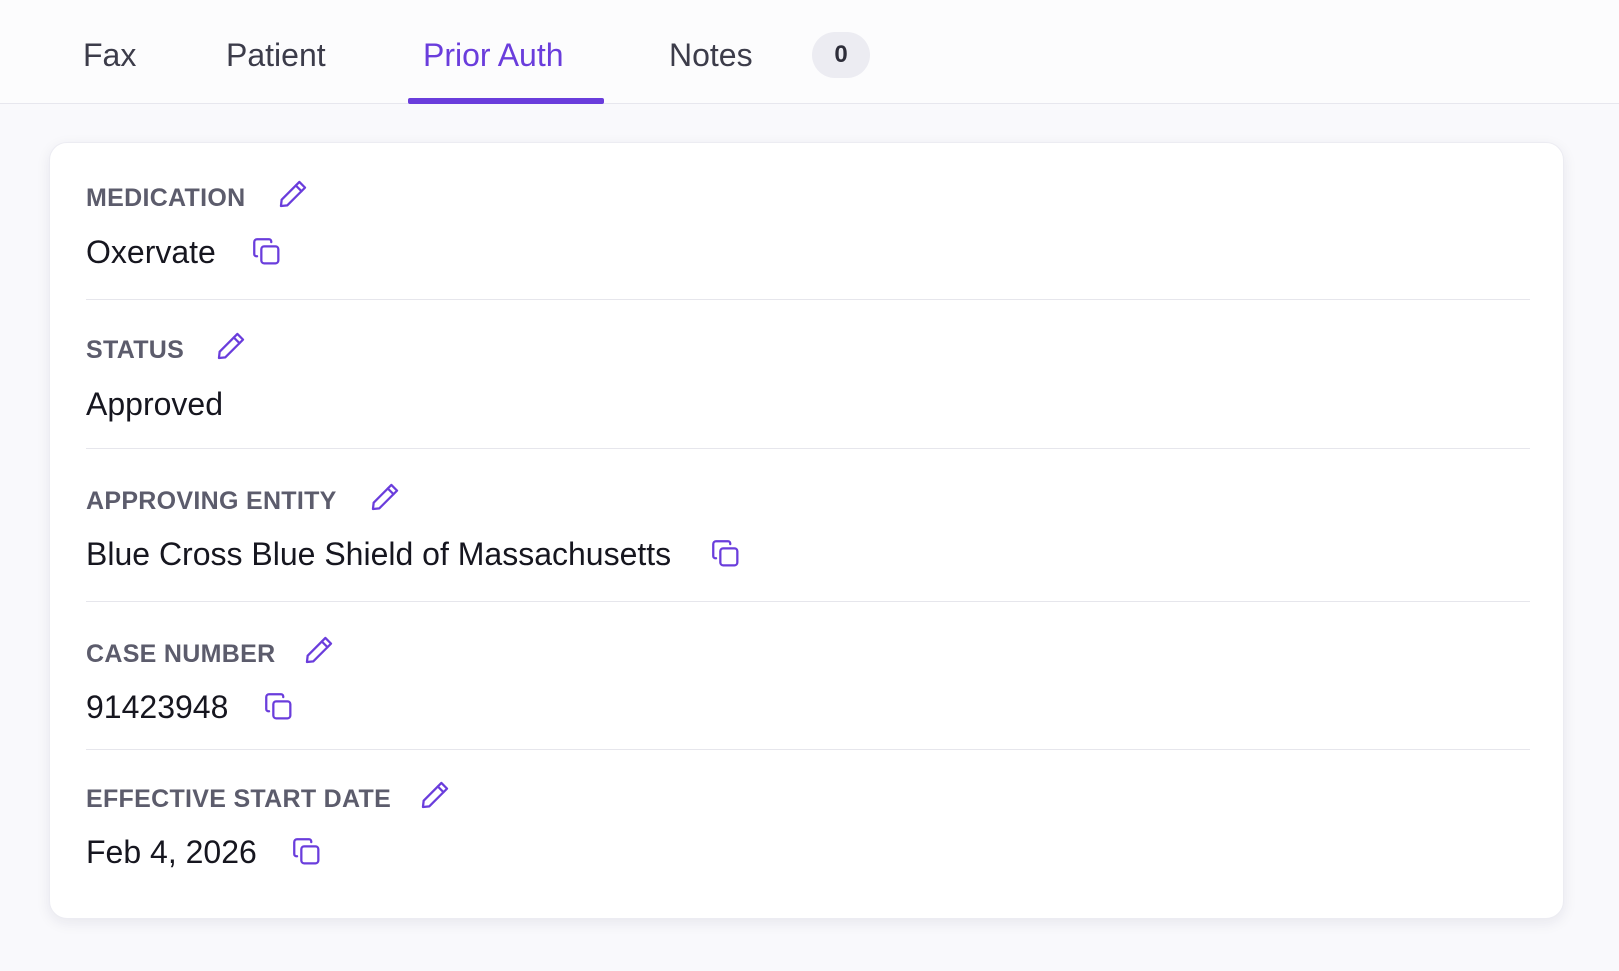  What do you see at coordinates (151, 252) in the screenshot?
I see `medication-value: Oxervate` at bounding box center [151, 252].